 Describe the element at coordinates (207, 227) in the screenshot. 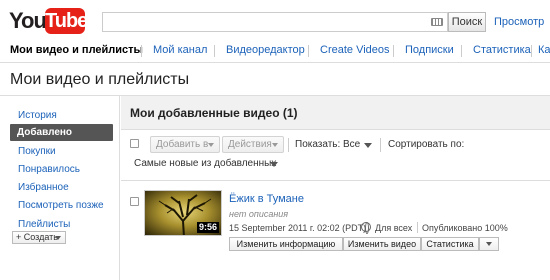

I see `video-duration: 9:56` at that location.